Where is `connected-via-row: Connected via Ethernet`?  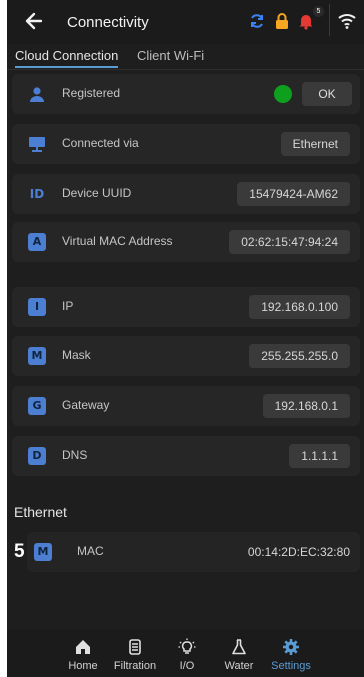
connected-via-row: Connected via Ethernet is located at coordinates (186, 144).